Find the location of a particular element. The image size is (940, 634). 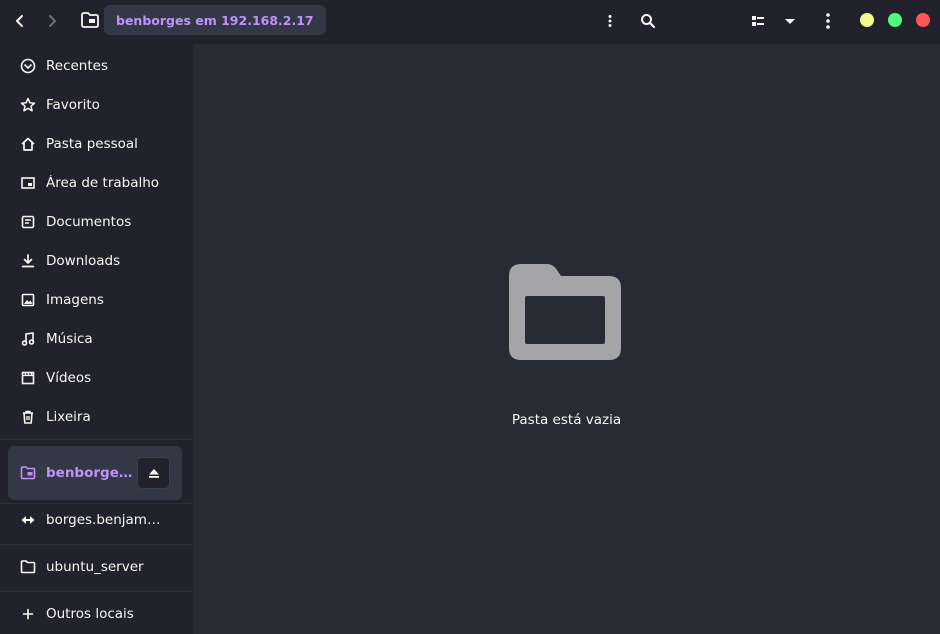

sidebar-item-favorito: Favorito is located at coordinates (95, 105).